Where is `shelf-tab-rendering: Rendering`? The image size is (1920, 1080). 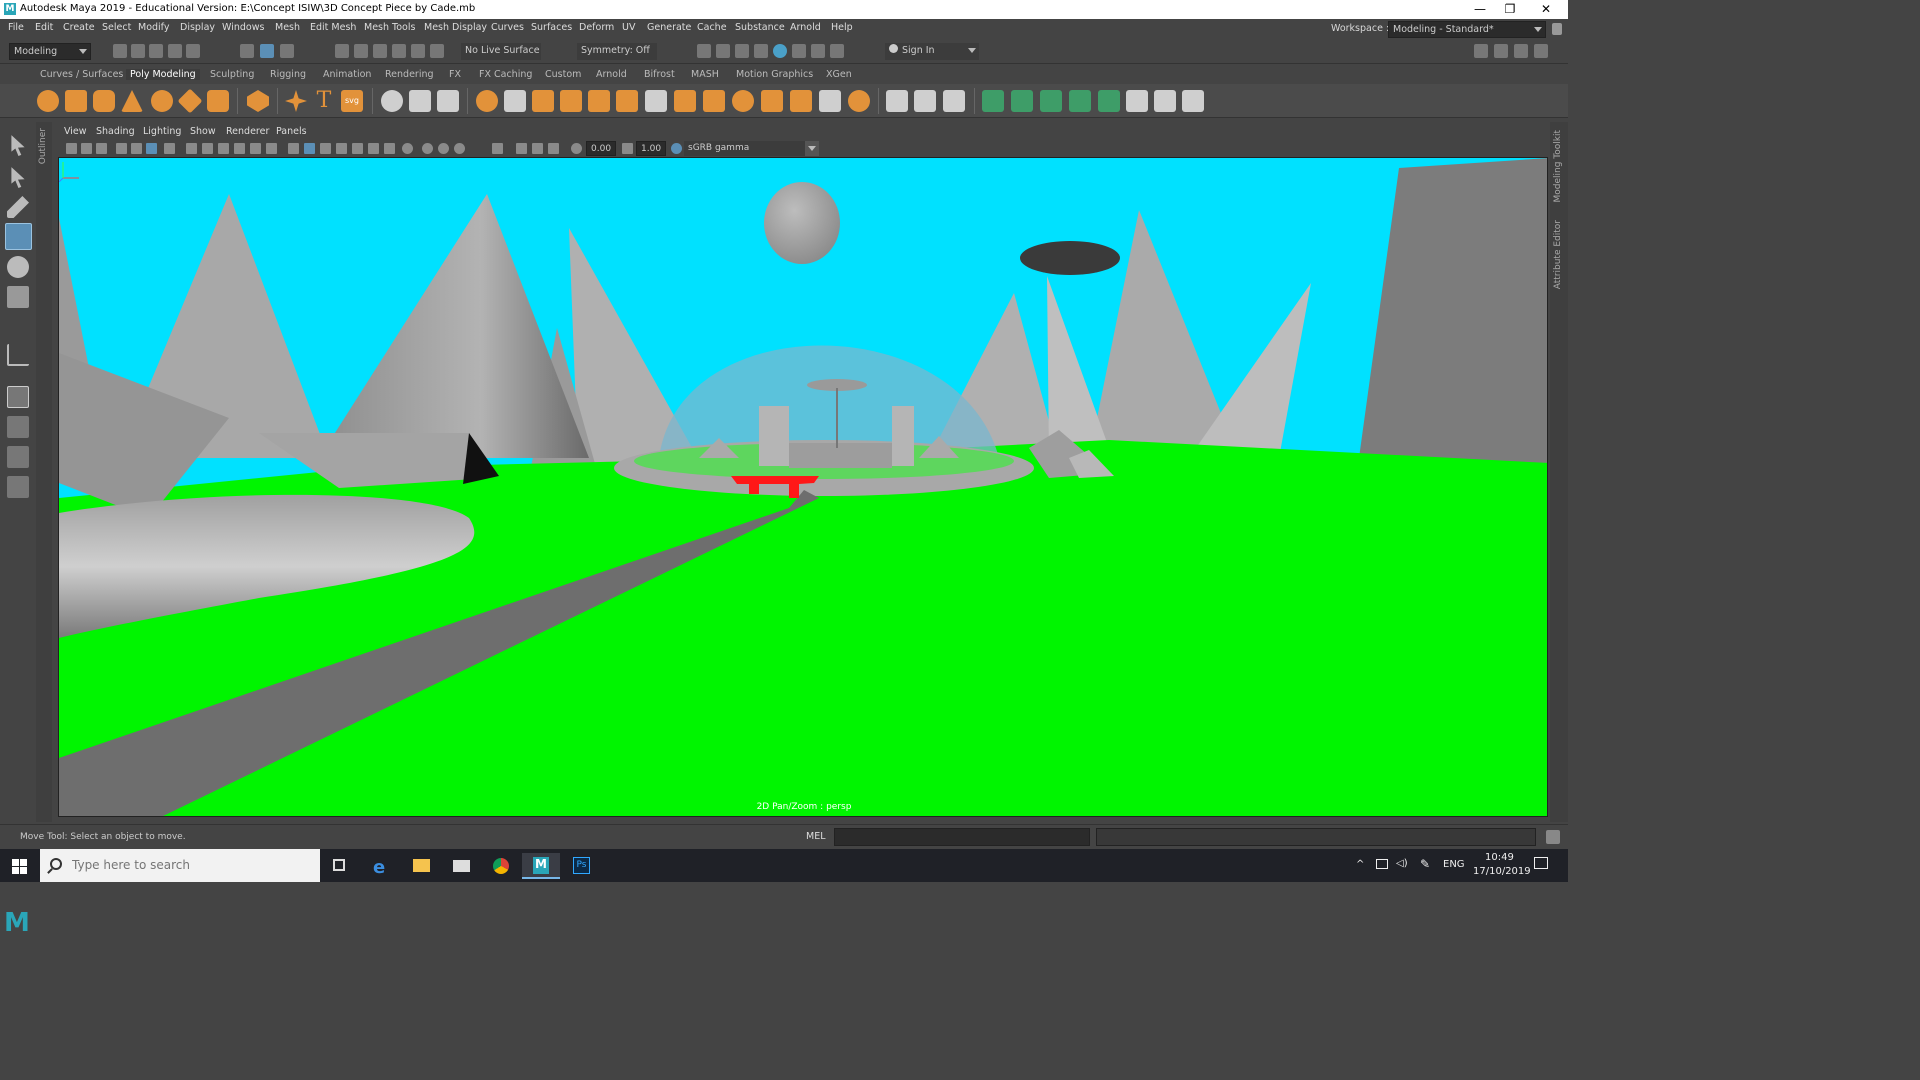 shelf-tab-rendering: Rendering is located at coordinates (409, 74).